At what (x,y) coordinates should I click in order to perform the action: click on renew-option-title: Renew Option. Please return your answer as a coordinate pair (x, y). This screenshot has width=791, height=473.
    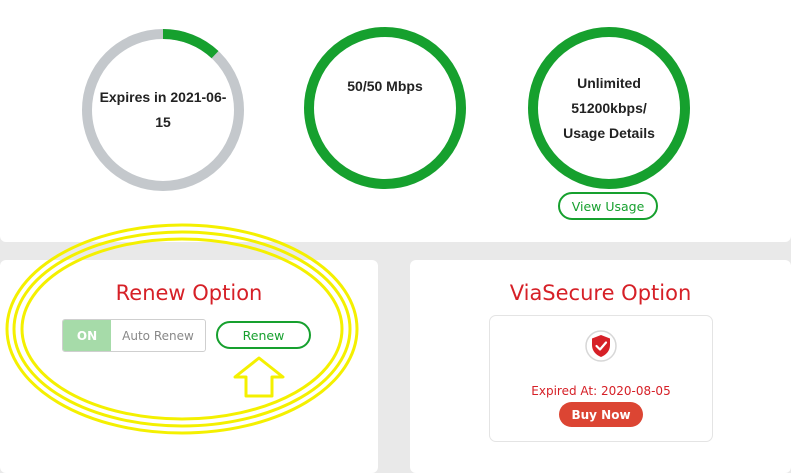
    Looking at the image, I should click on (189, 293).